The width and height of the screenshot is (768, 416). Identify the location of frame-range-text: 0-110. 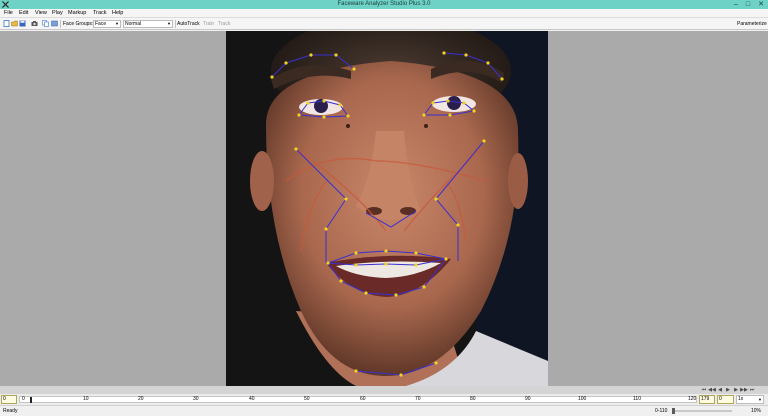
(661, 411).